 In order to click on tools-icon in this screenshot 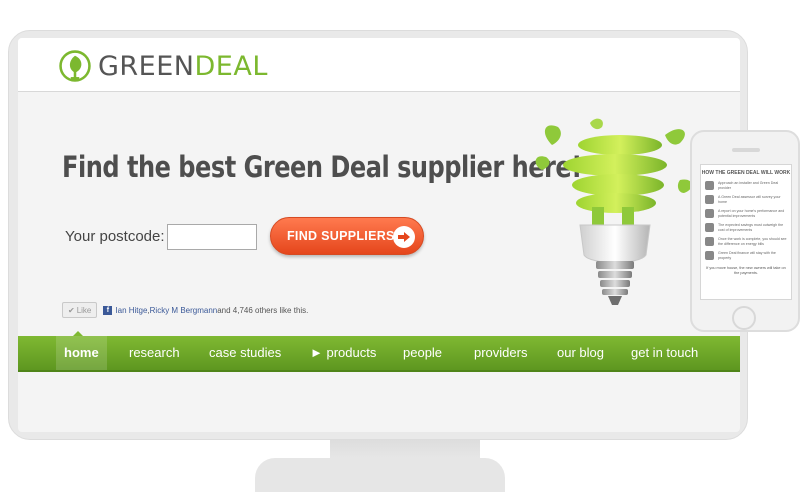, I will do `click(709, 199)`.